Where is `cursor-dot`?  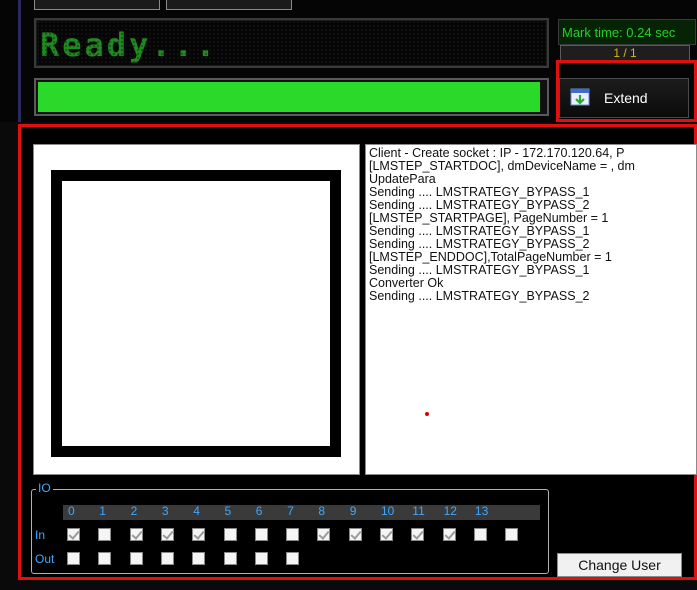 cursor-dot is located at coordinates (427, 414).